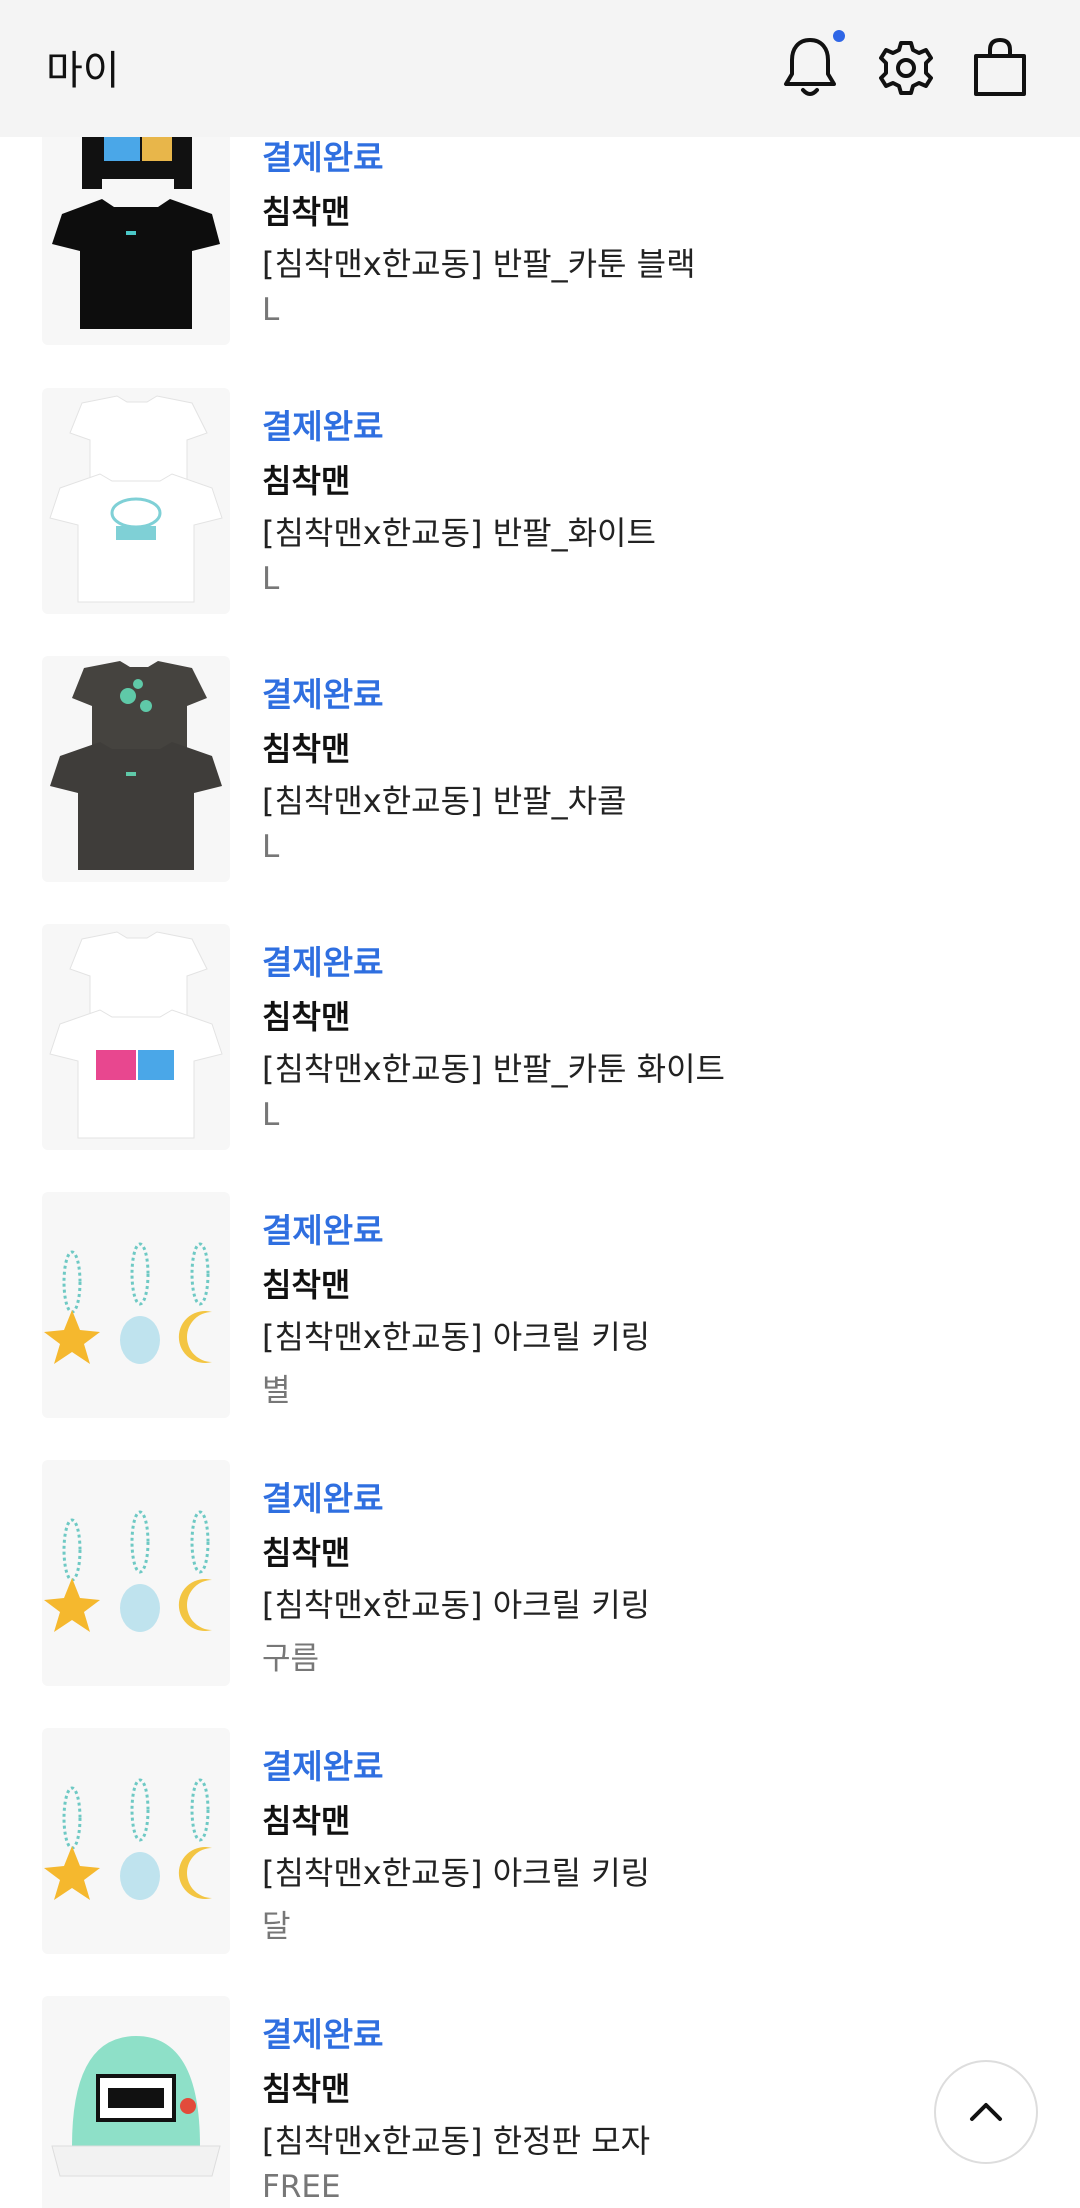 Image resolution: width=1080 pixels, height=2208 pixels. I want to click on list-item: 결제완료 침착맨 [침착맨x한교동] 한정판 모자 FREE, so click(540, 2102).